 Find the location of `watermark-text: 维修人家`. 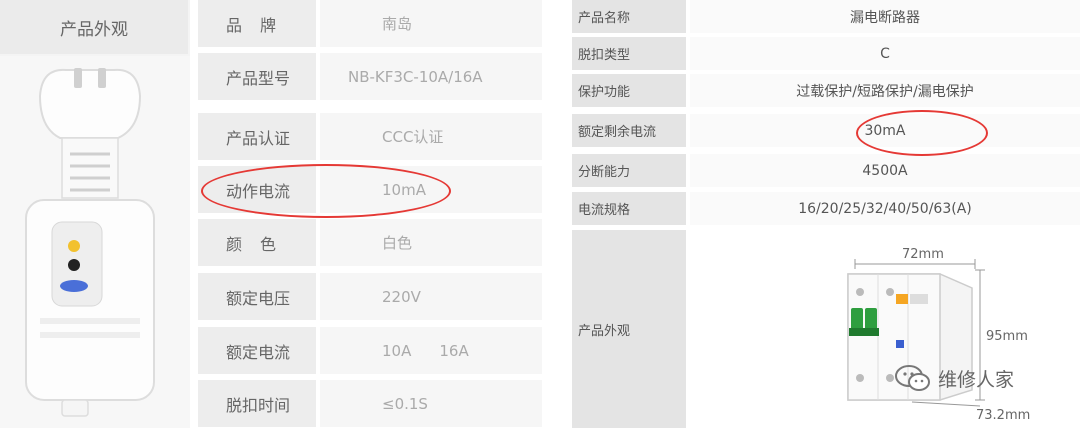

watermark-text: 维修人家 is located at coordinates (976, 379).